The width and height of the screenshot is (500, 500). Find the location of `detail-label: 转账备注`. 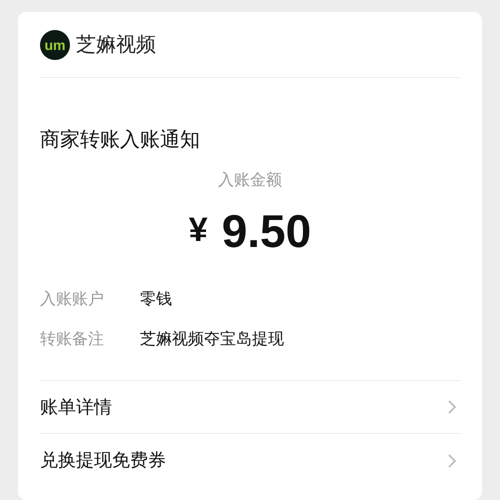

detail-label: 转账备注 is located at coordinates (72, 340).